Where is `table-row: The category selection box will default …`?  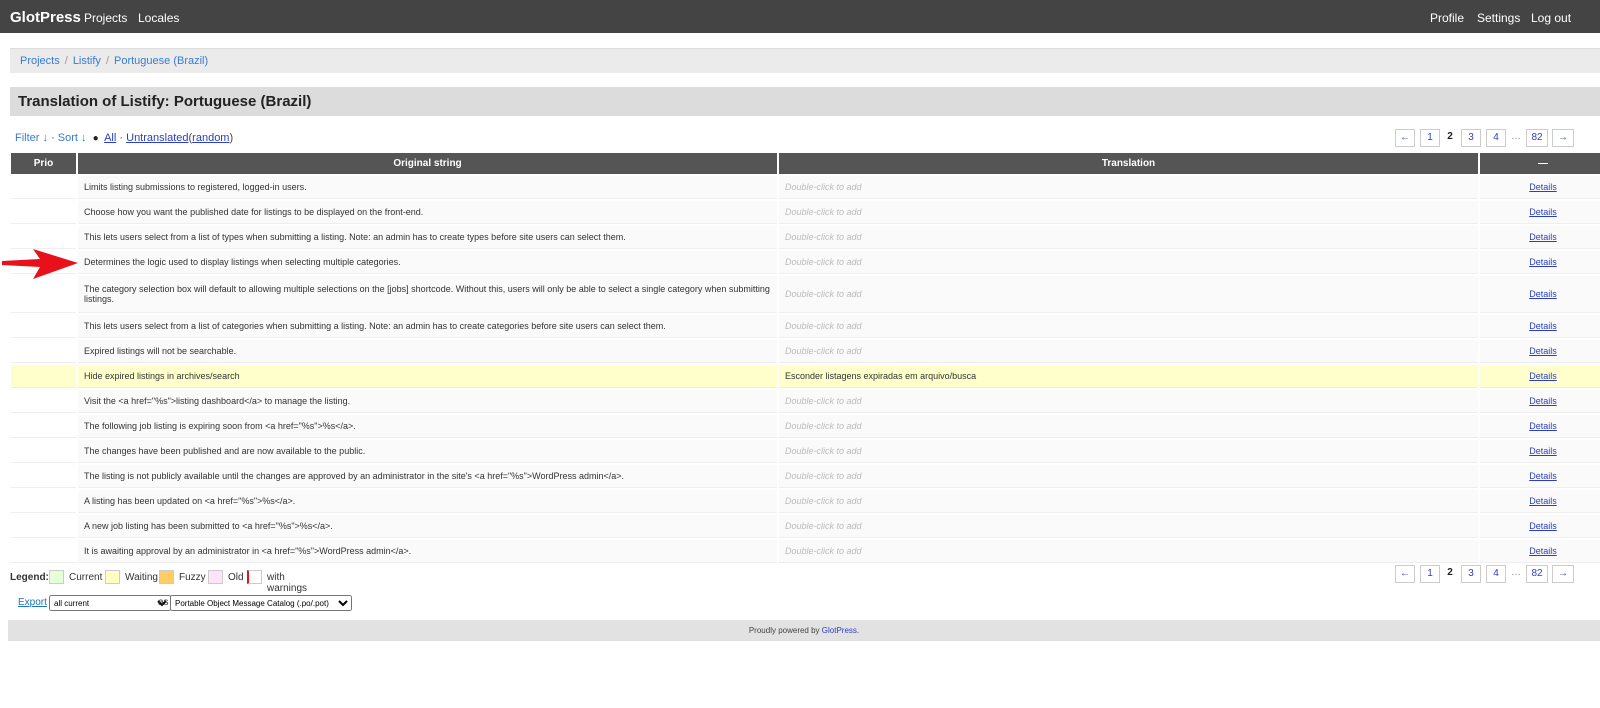
table-row: The category selection box will default … is located at coordinates (805, 294).